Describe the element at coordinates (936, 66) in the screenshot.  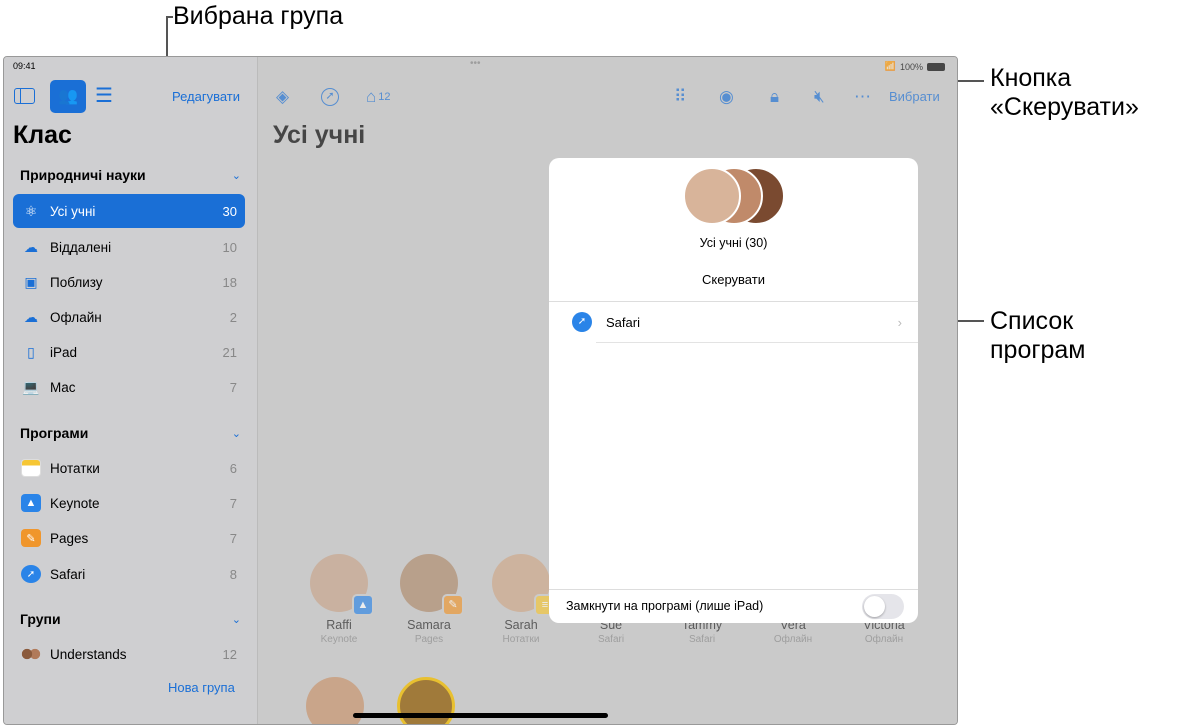
I see `battery-icon` at that location.